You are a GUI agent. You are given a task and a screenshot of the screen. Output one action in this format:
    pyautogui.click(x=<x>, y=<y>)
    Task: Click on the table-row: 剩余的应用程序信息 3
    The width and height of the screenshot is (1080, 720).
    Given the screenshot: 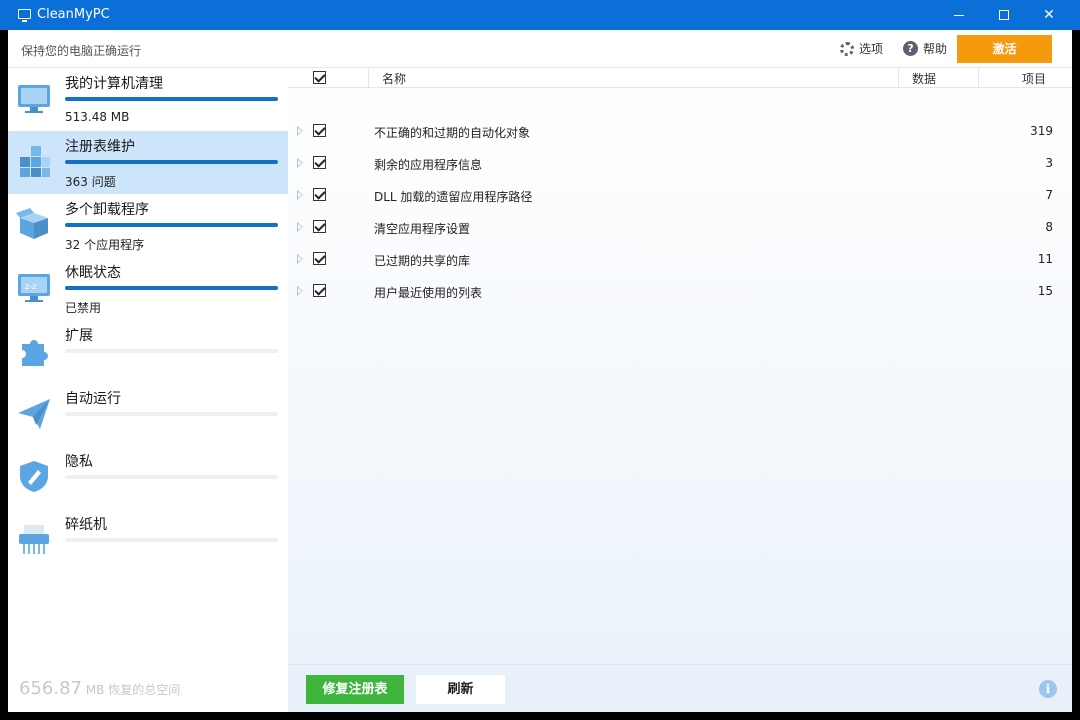 What is the action you would take?
    pyautogui.click(x=680, y=164)
    